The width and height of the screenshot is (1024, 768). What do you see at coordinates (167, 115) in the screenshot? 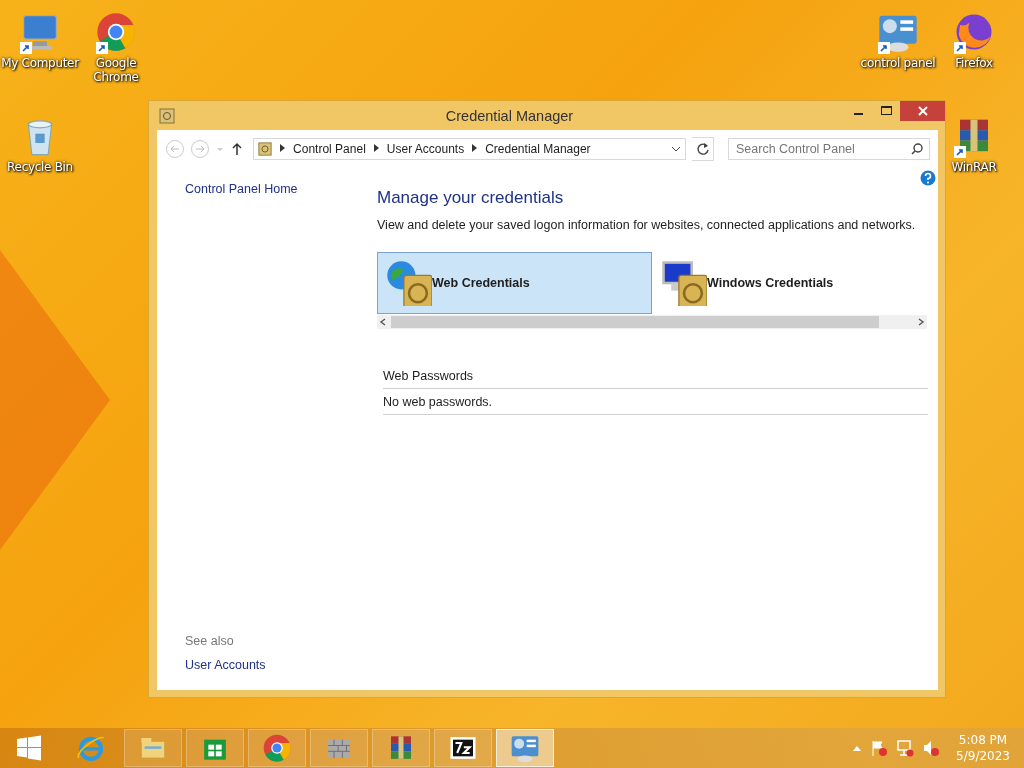
I see `app-icon` at bounding box center [167, 115].